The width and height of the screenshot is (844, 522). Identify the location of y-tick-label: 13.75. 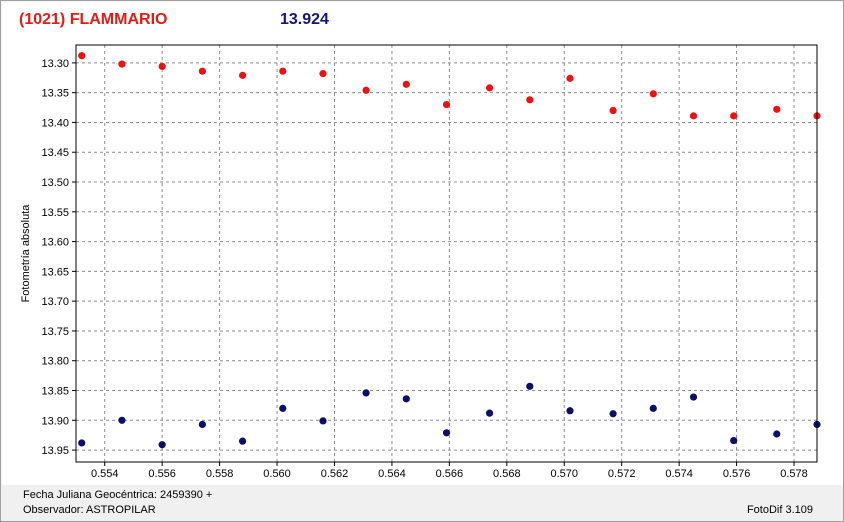
(55, 332).